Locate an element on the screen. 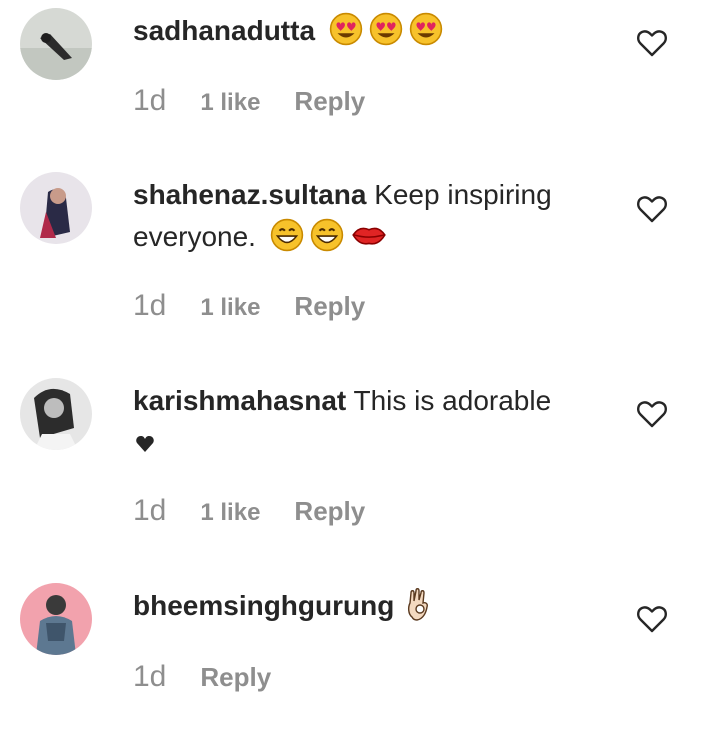  comment-body: bheemsinghgurung is located at coordinates (363, 606).